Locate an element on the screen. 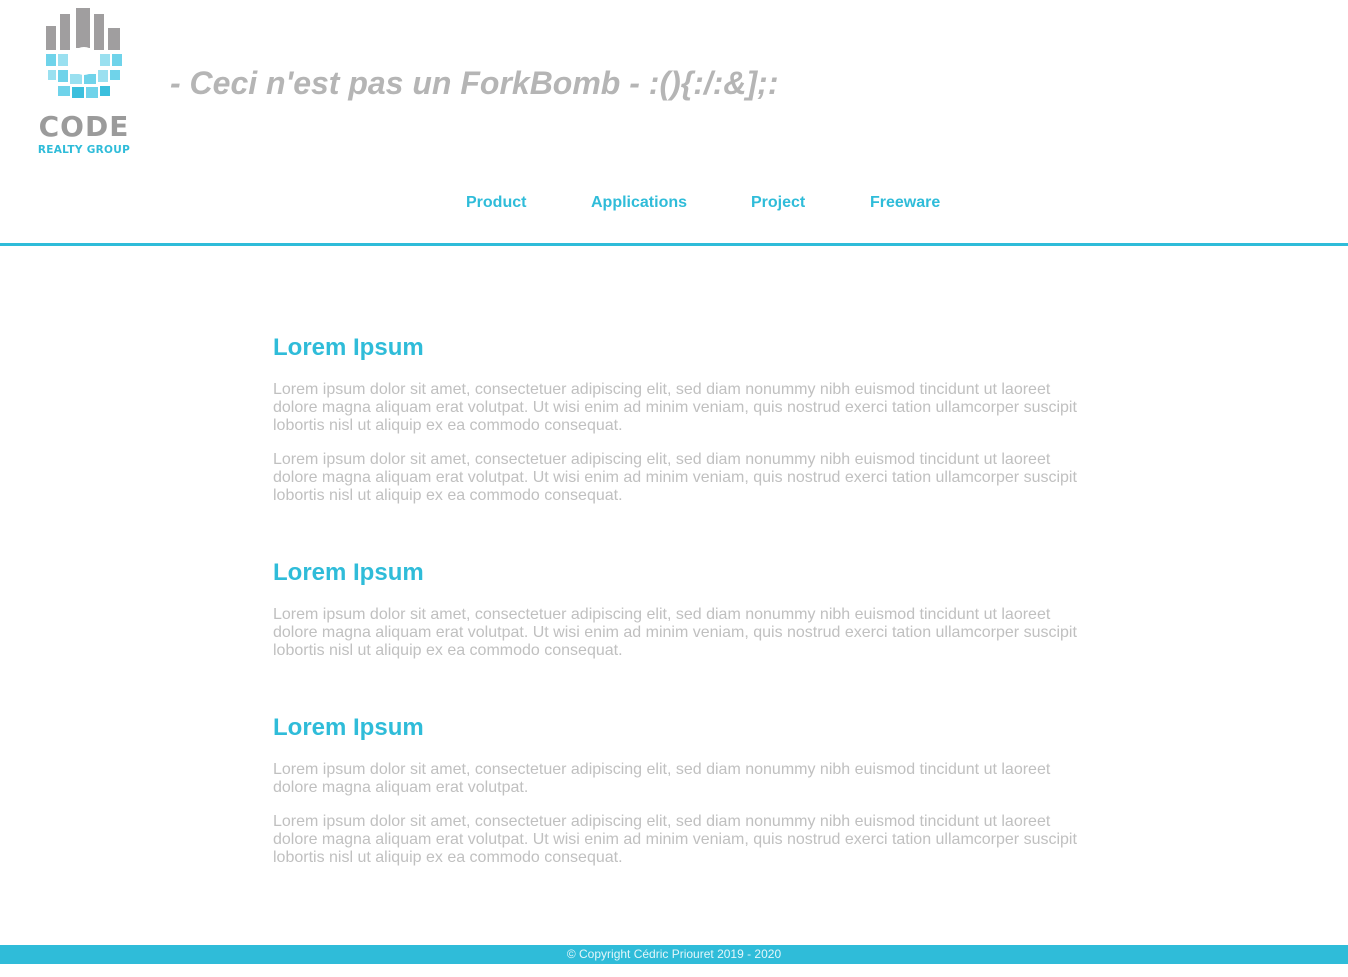 The image size is (1348, 977). city-skyline-grid-logo-icon is located at coordinates (84, 53).